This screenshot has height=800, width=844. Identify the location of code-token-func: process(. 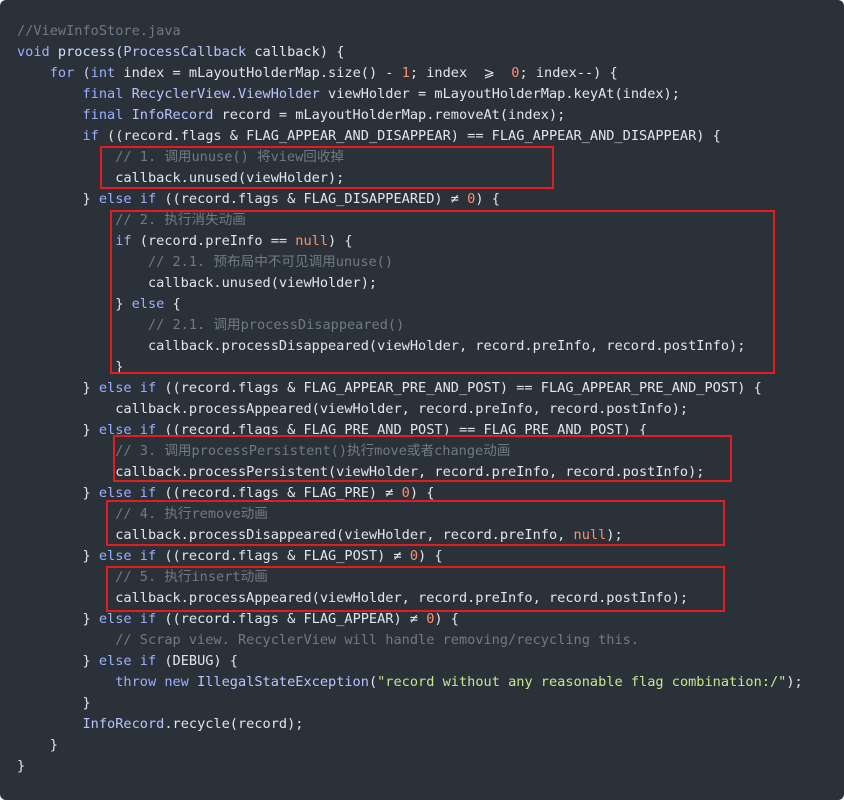
(90, 52).